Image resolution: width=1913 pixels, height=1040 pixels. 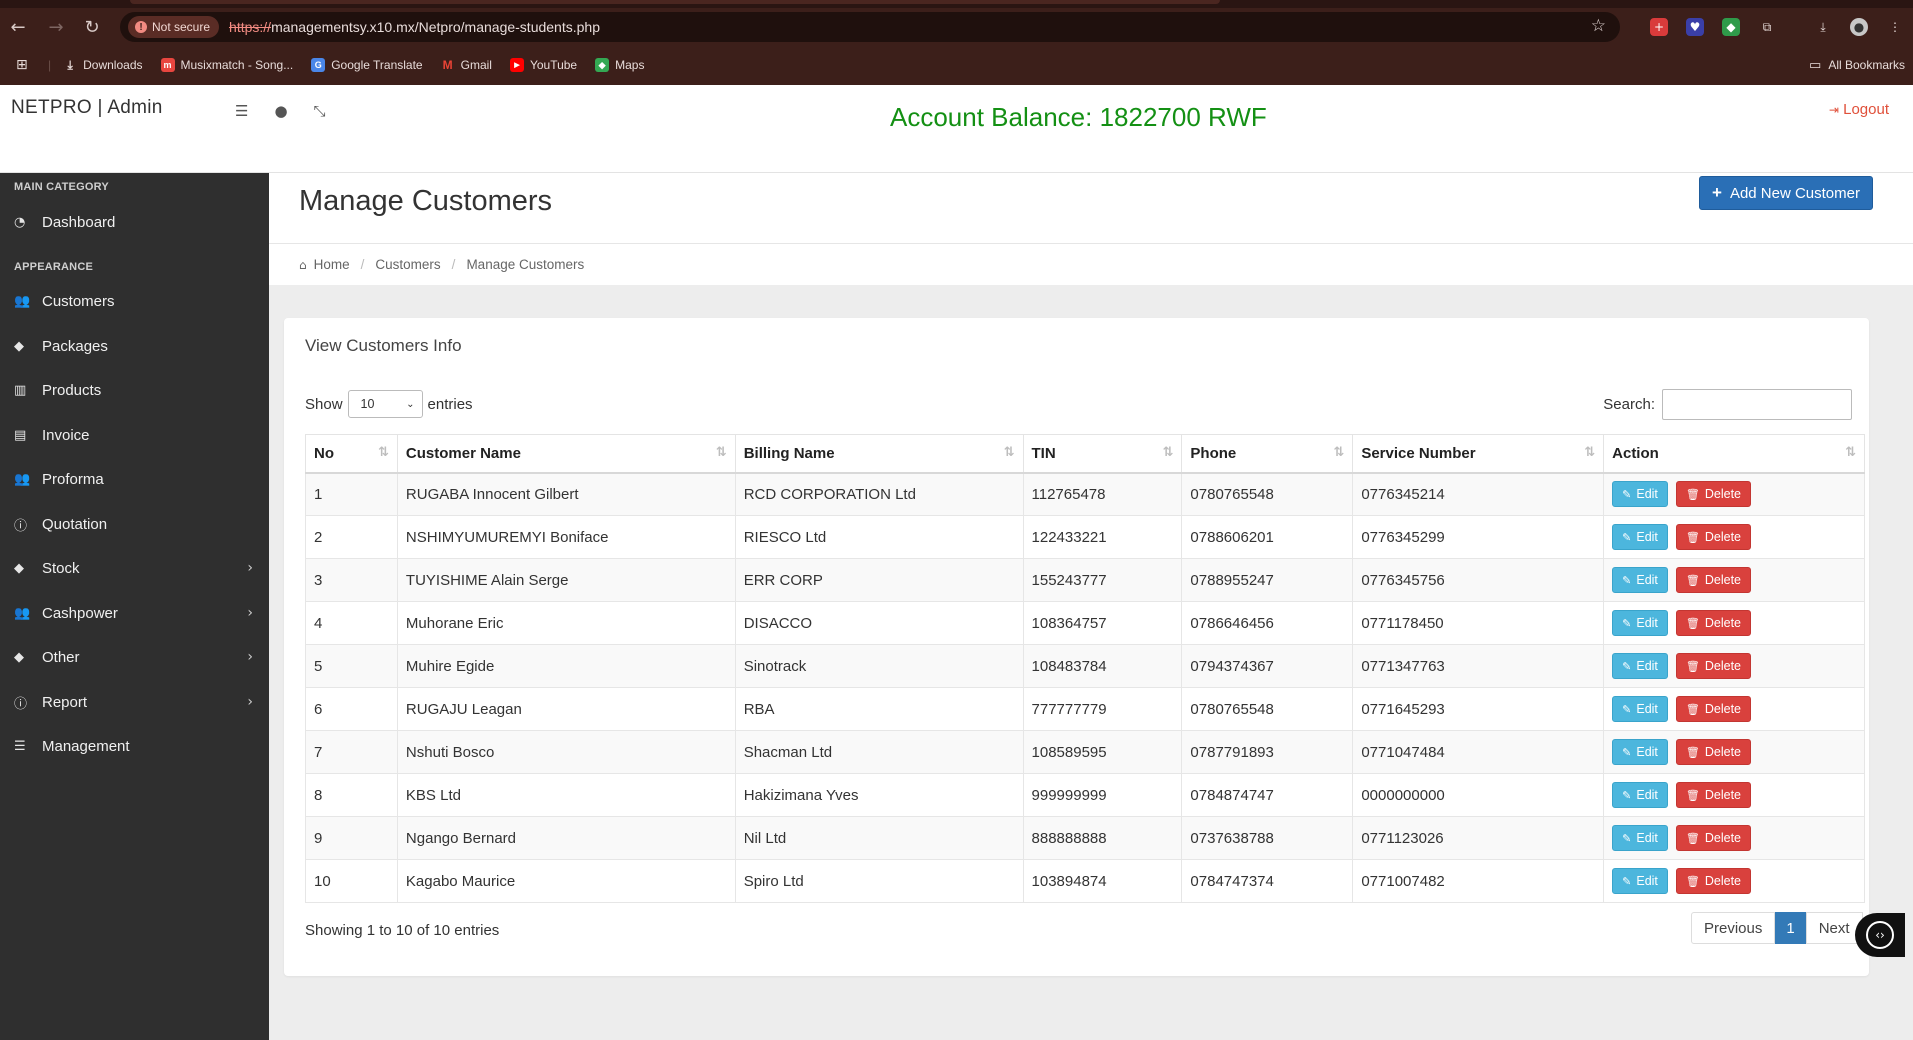 I want to click on add-new-customer-button: + Add New Customer, so click(x=1786, y=193).